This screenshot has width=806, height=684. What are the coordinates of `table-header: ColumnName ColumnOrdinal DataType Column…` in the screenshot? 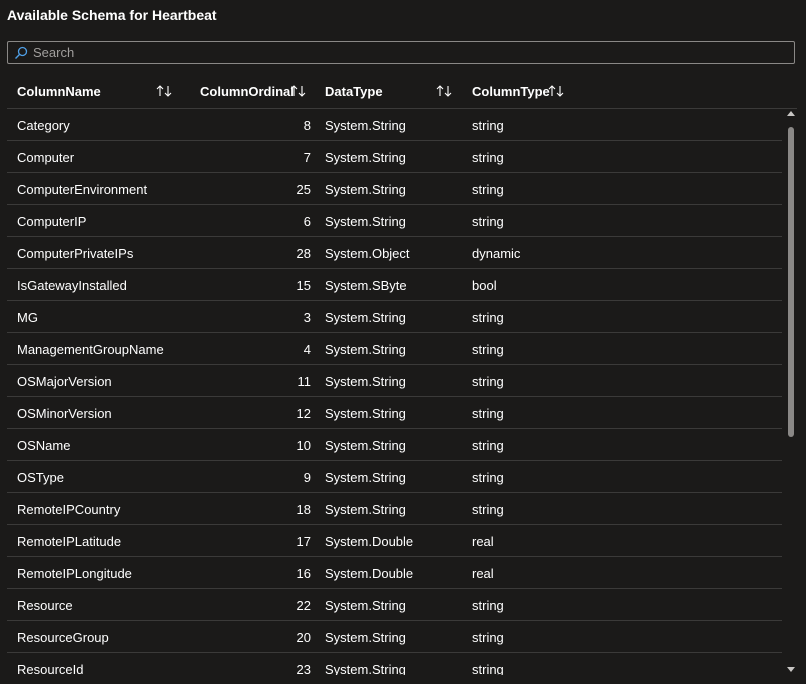 It's located at (402, 91).